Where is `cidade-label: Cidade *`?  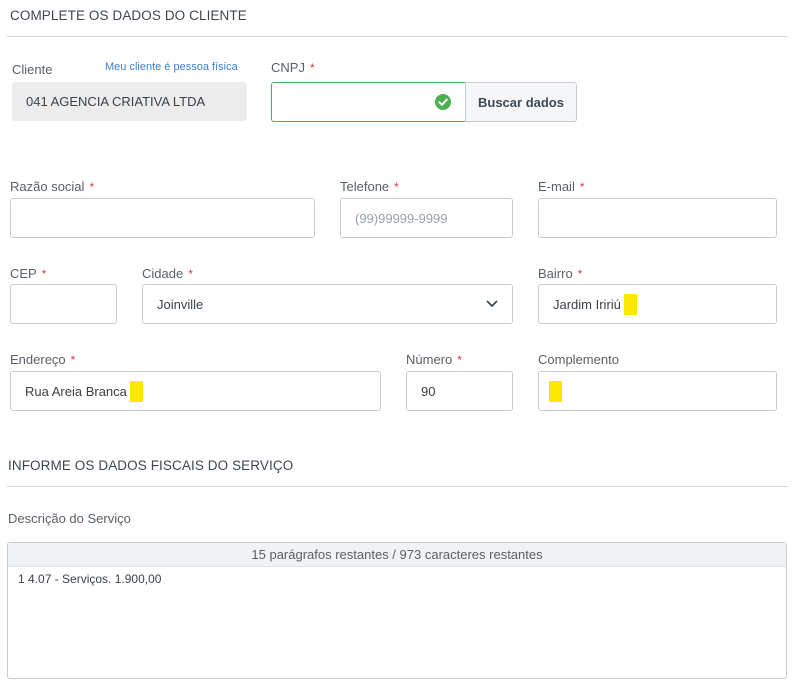
cidade-label: Cidade * is located at coordinates (167, 273).